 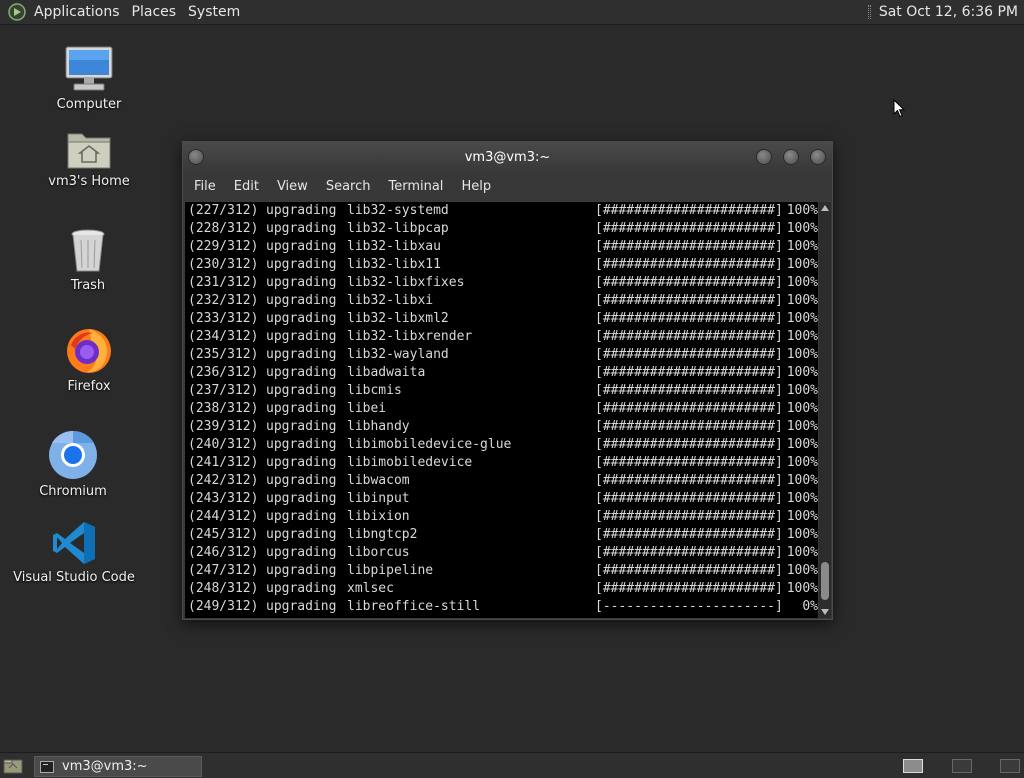 What do you see at coordinates (79, 12) in the screenshot?
I see `menu-applications: Applications` at bounding box center [79, 12].